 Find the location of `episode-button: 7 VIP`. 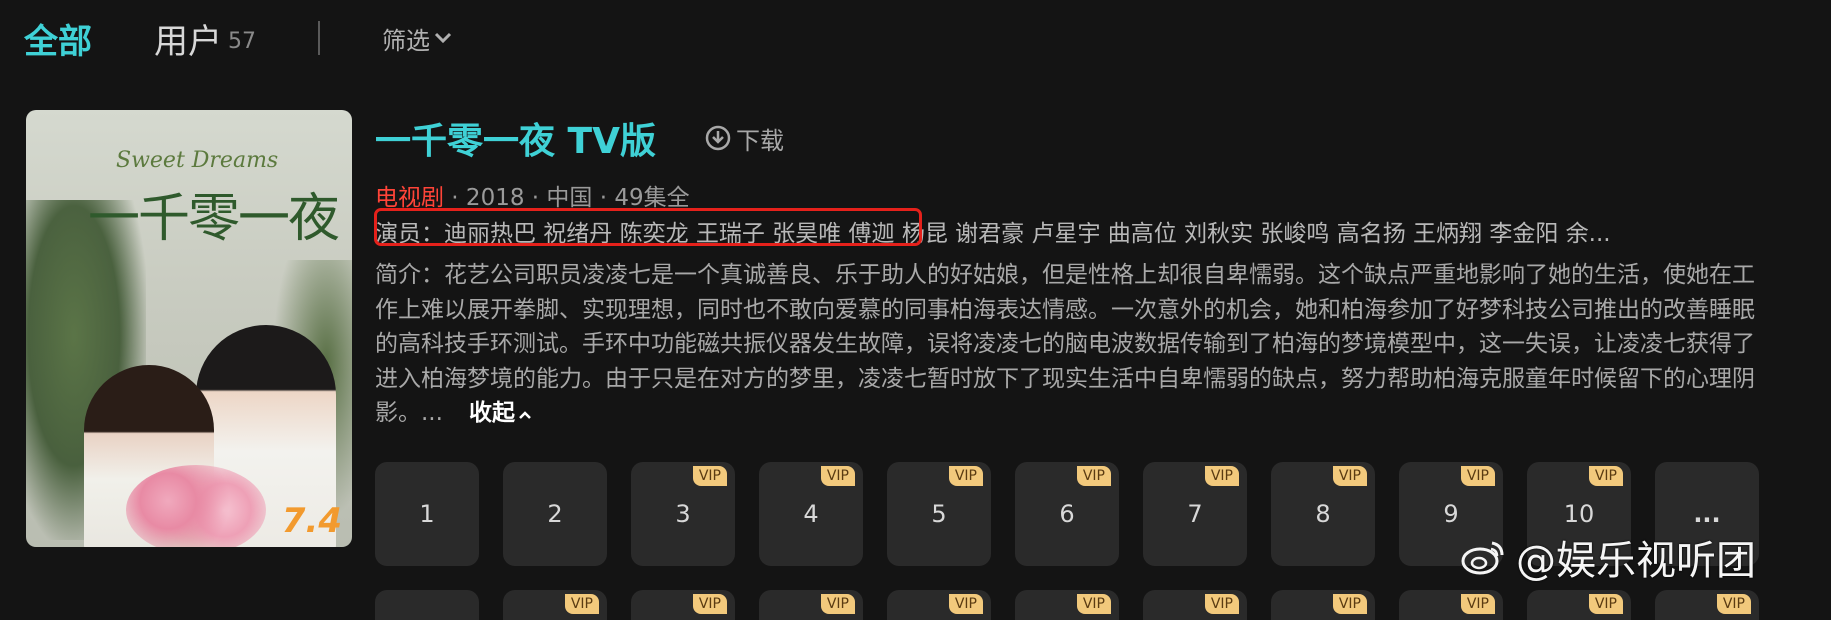

episode-button: 7 VIP is located at coordinates (1195, 514).